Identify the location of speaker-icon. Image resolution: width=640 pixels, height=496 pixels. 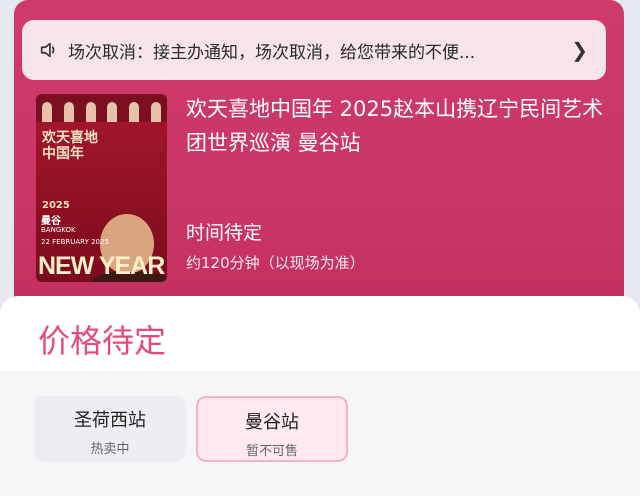
(47, 50).